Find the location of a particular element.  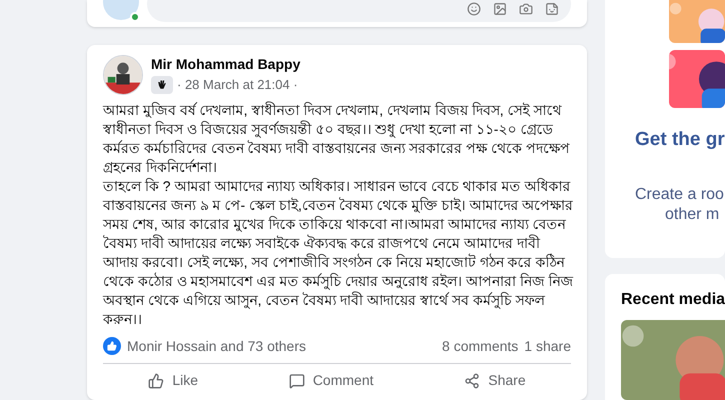

recent-media-title: Recent media is located at coordinates (673, 299).